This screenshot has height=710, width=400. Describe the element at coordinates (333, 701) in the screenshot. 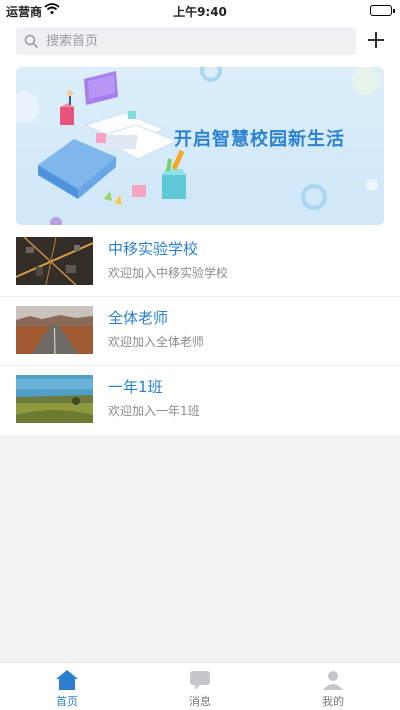

I see `tab-label: 我的` at that location.